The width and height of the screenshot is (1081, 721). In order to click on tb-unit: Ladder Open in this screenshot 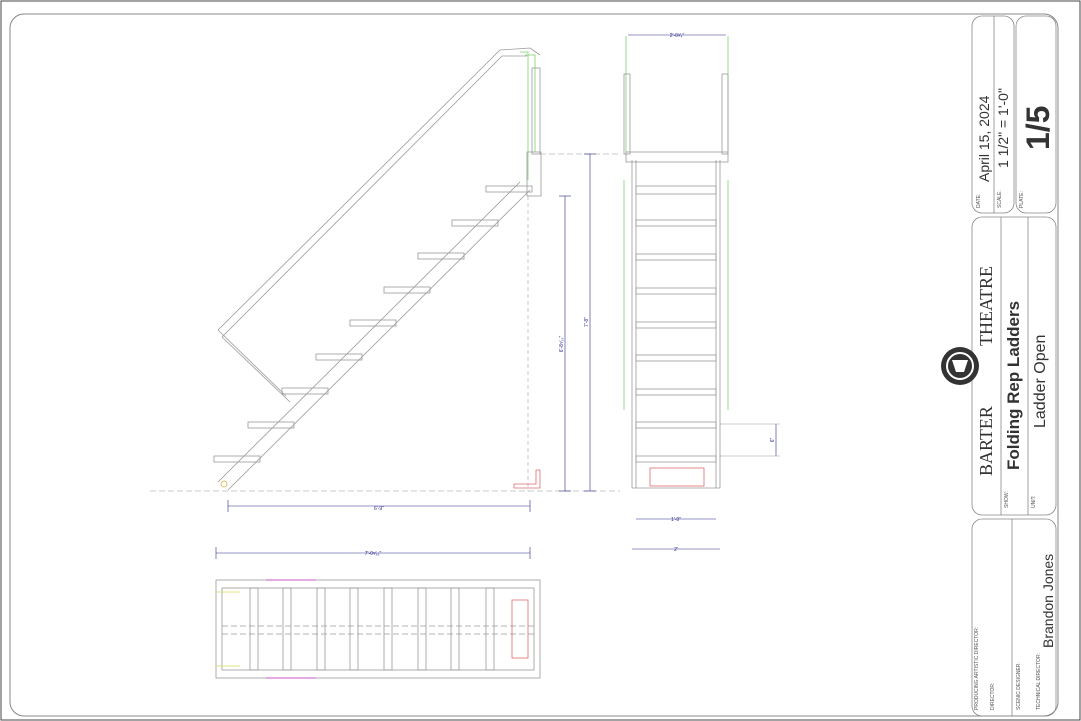, I will do `click(1040, 381)`.